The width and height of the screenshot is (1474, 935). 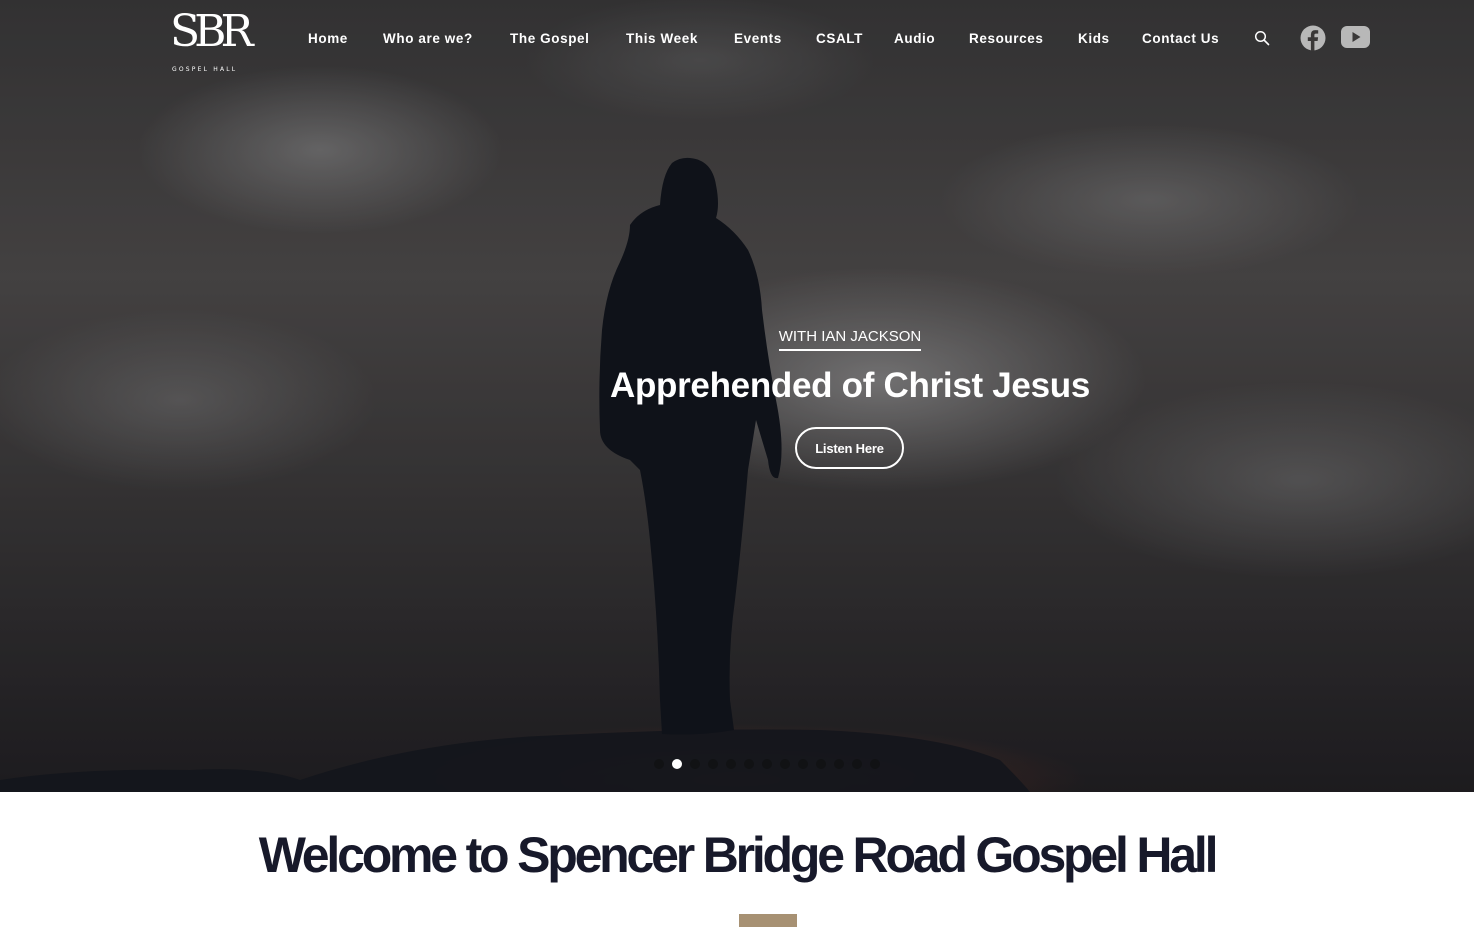 I want to click on nav-item-the-gospel: The Gospel, so click(x=550, y=39).